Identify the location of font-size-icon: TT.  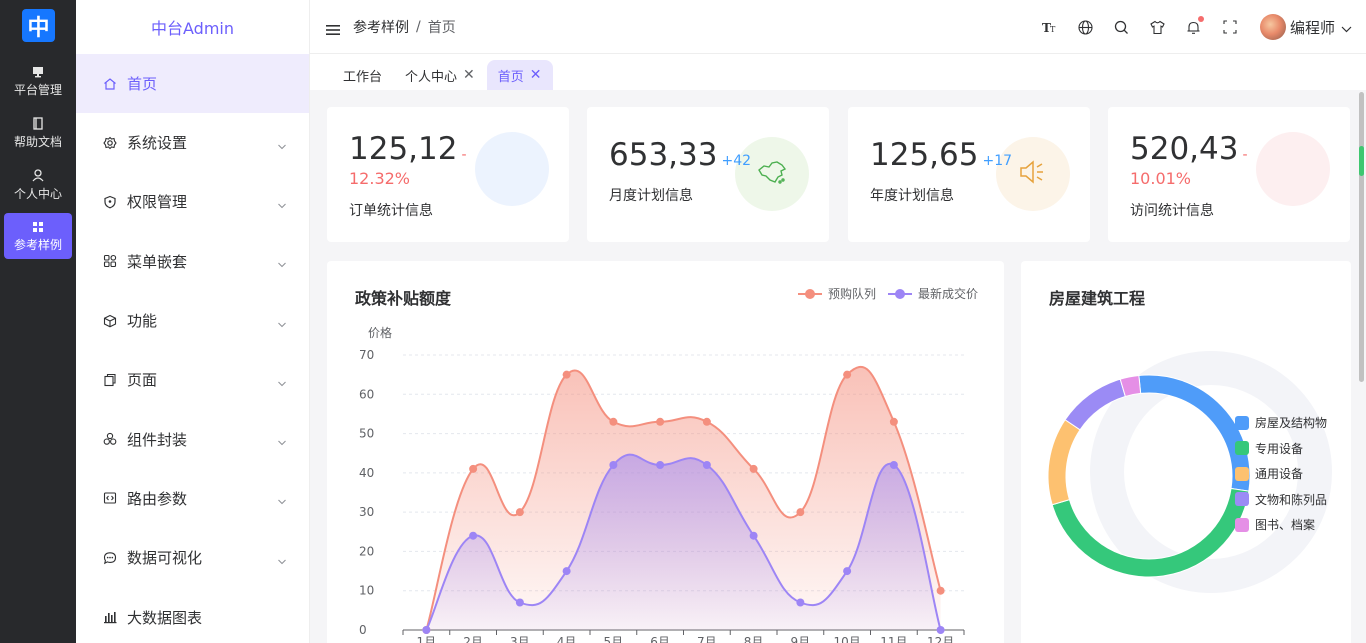
(1050, 27).